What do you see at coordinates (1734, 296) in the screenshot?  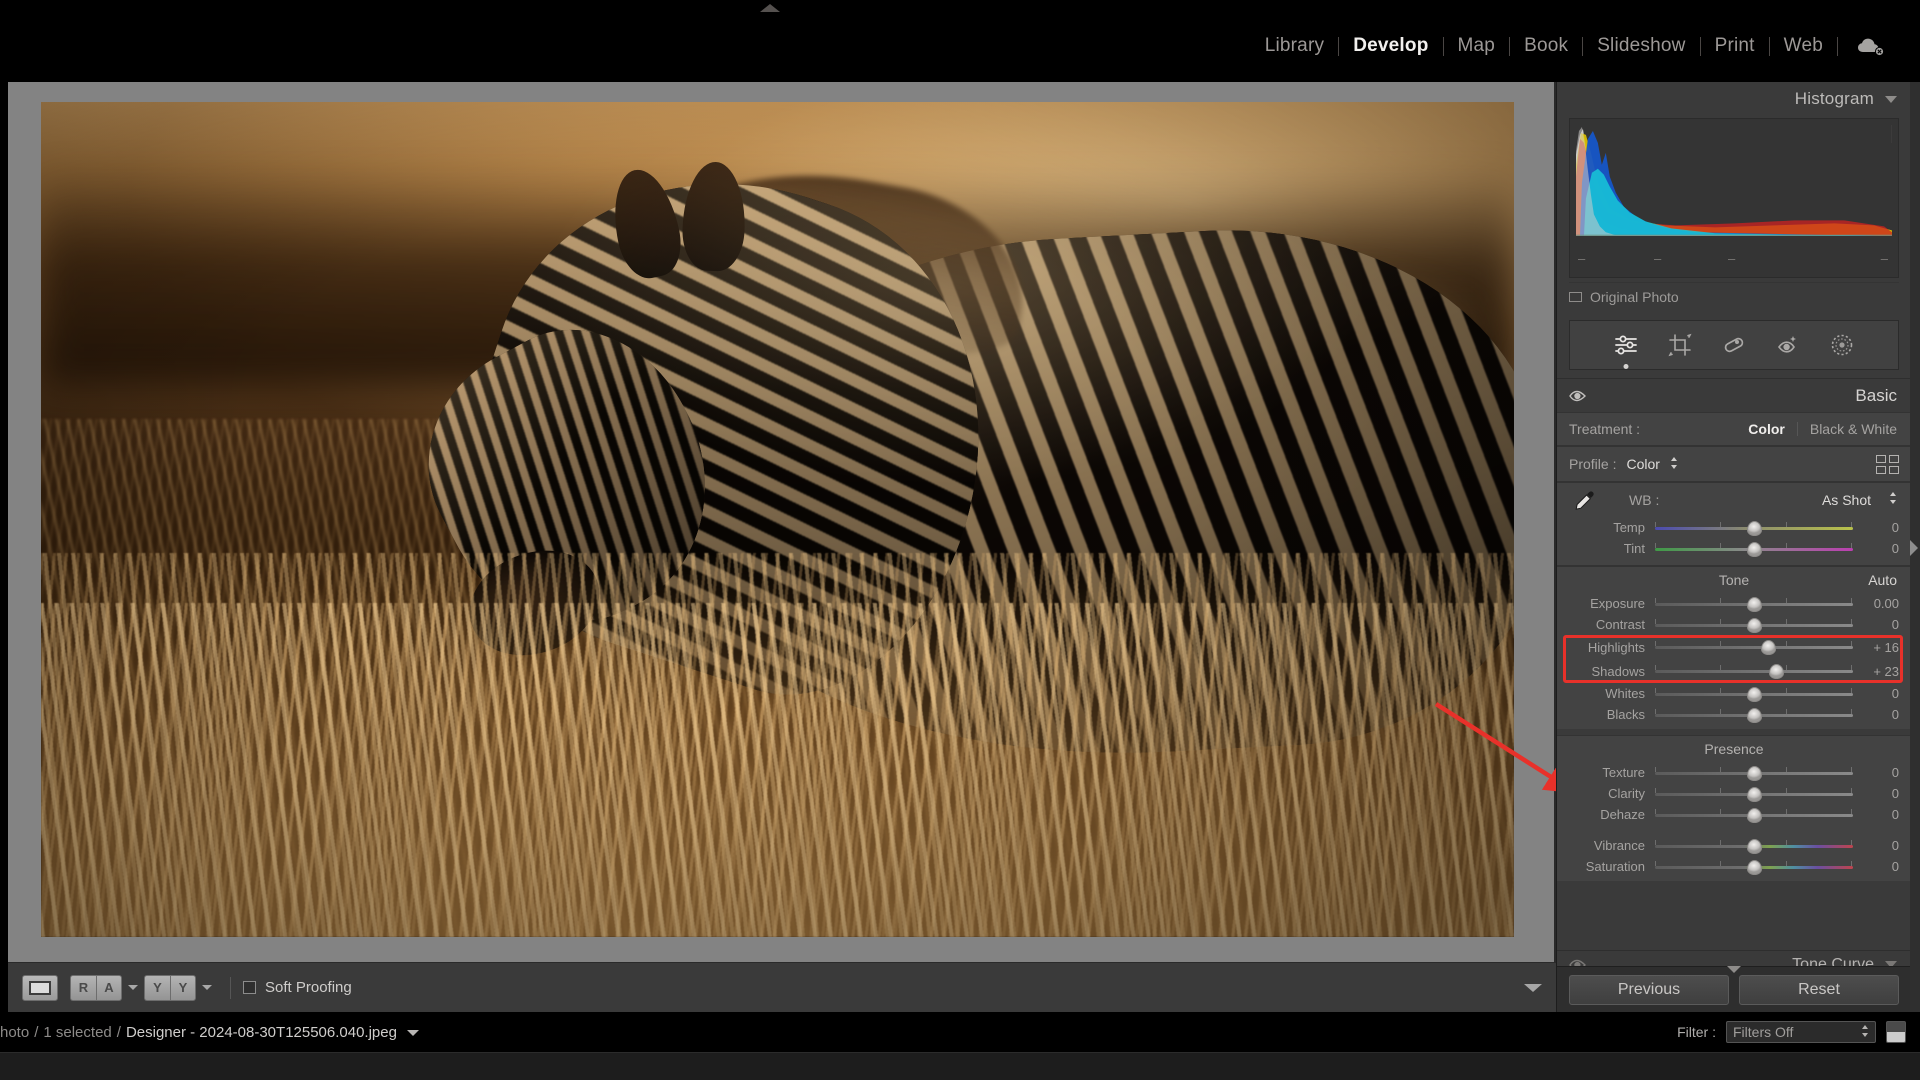 I see `original-photo-row: Original Photo` at bounding box center [1734, 296].